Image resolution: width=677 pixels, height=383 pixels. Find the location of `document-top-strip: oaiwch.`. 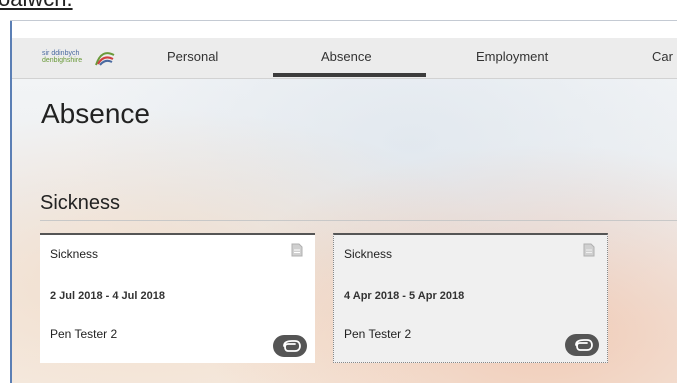

document-top-strip: oaiwch. is located at coordinates (338, 5).